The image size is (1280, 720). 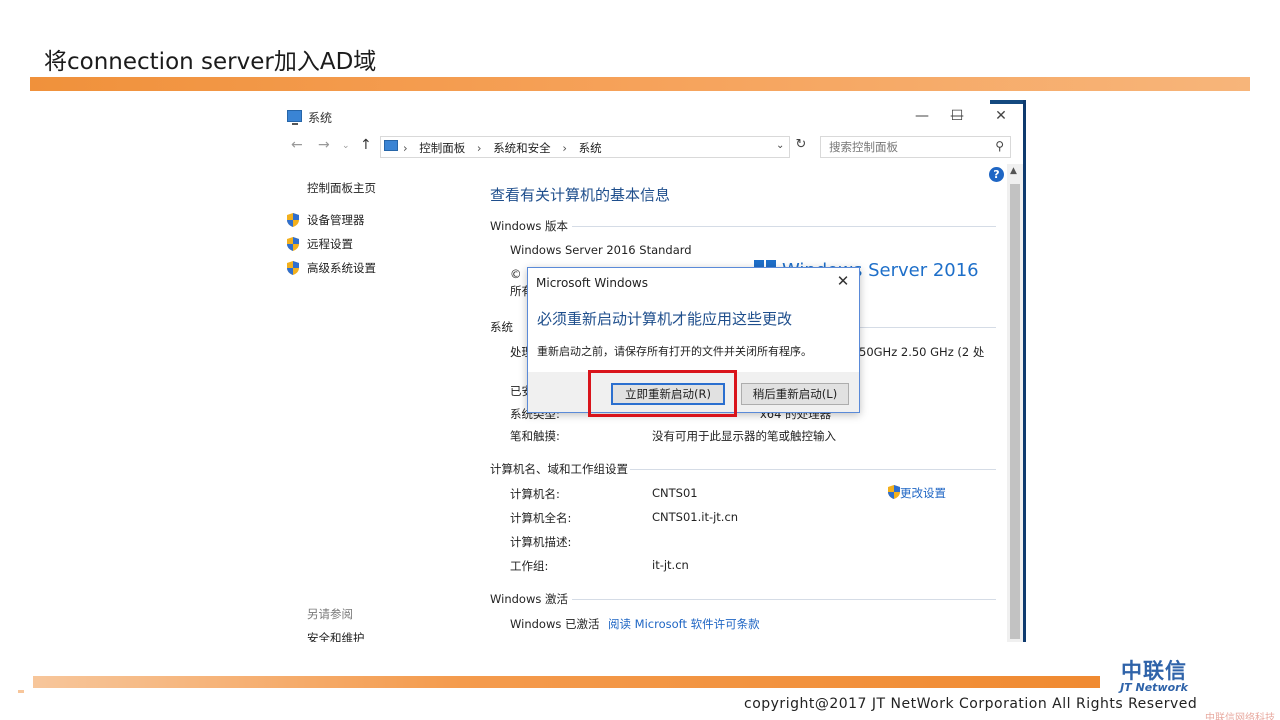 What do you see at coordinates (346, 146) in the screenshot?
I see `recent-chevron-icon: ⌄` at bounding box center [346, 146].